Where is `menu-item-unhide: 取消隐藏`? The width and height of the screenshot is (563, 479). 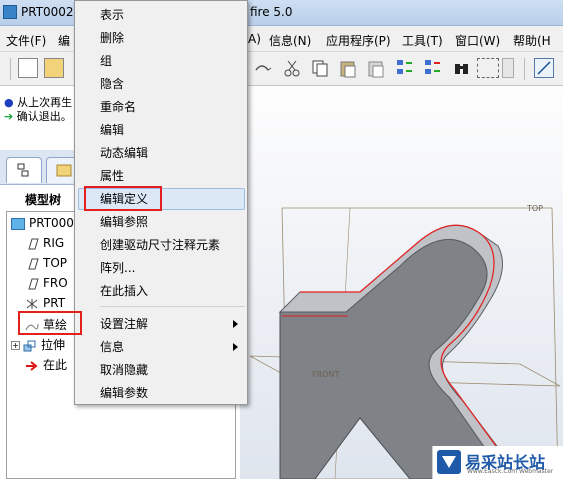
menu-item-unhide: 取消隐藏 is located at coordinates (124, 370).